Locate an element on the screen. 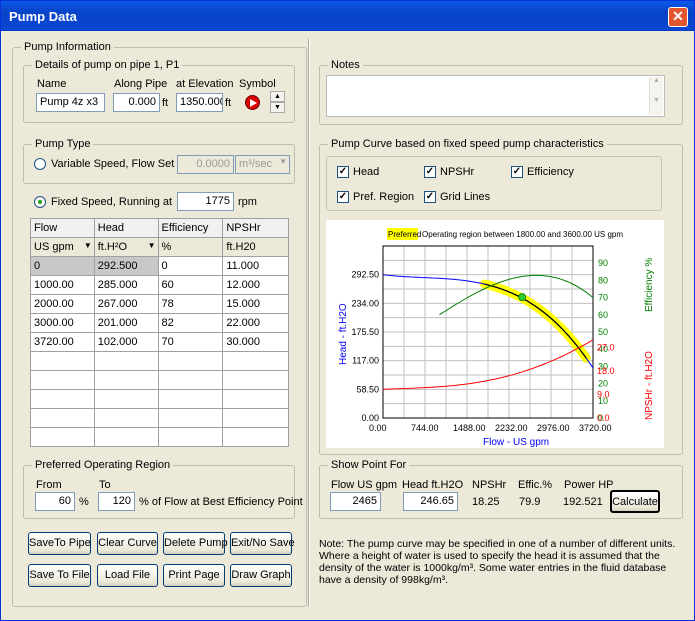  table-cell: 12.000 is located at coordinates (255, 285).